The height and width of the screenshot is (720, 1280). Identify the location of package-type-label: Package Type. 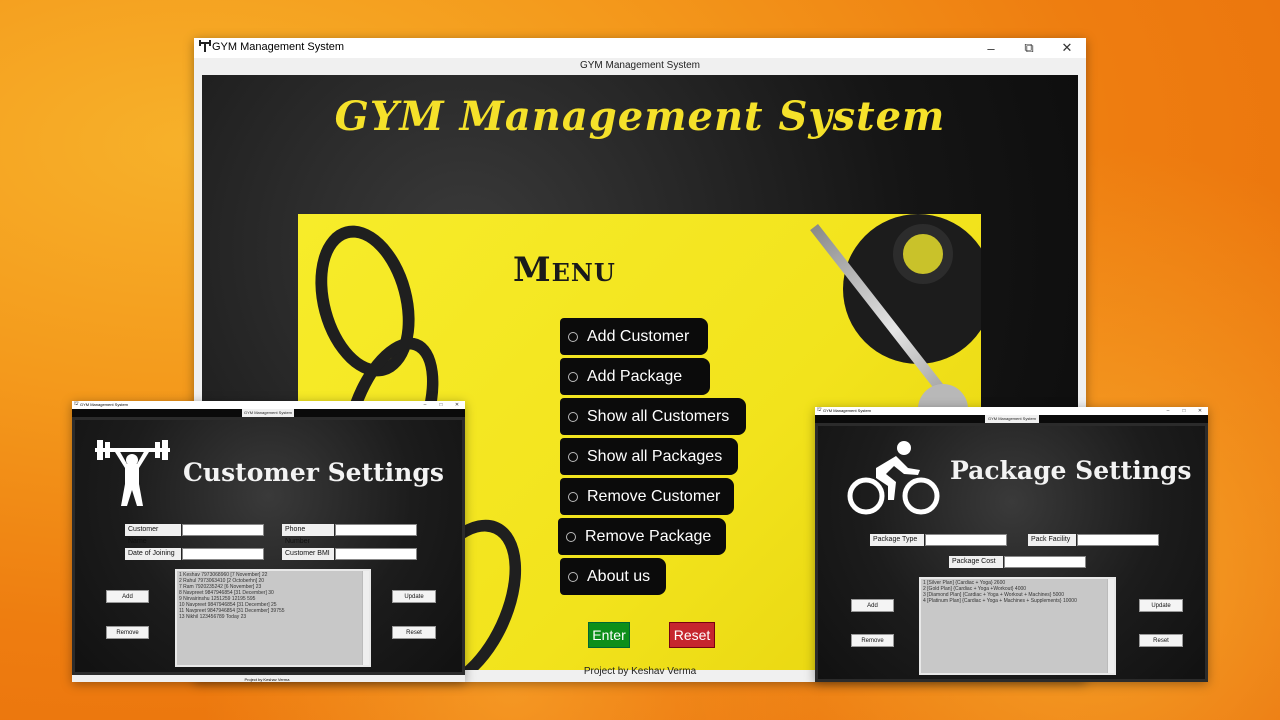
(897, 540).